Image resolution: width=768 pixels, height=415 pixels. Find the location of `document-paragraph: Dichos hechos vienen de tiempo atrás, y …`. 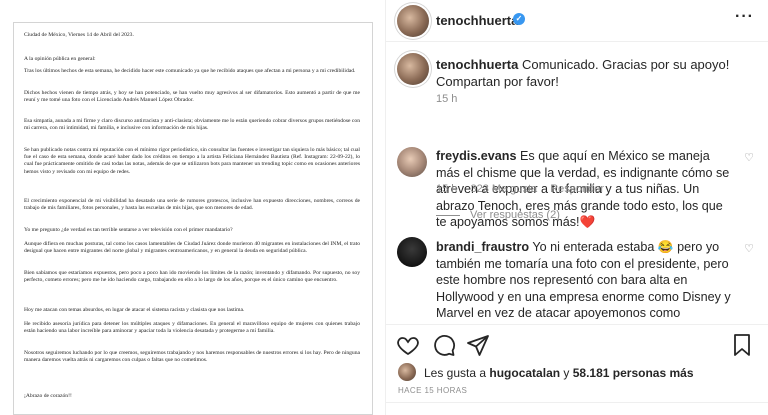

document-paragraph: Dichos hechos vienen de tiempo atrás, y … is located at coordinates (192, 97).